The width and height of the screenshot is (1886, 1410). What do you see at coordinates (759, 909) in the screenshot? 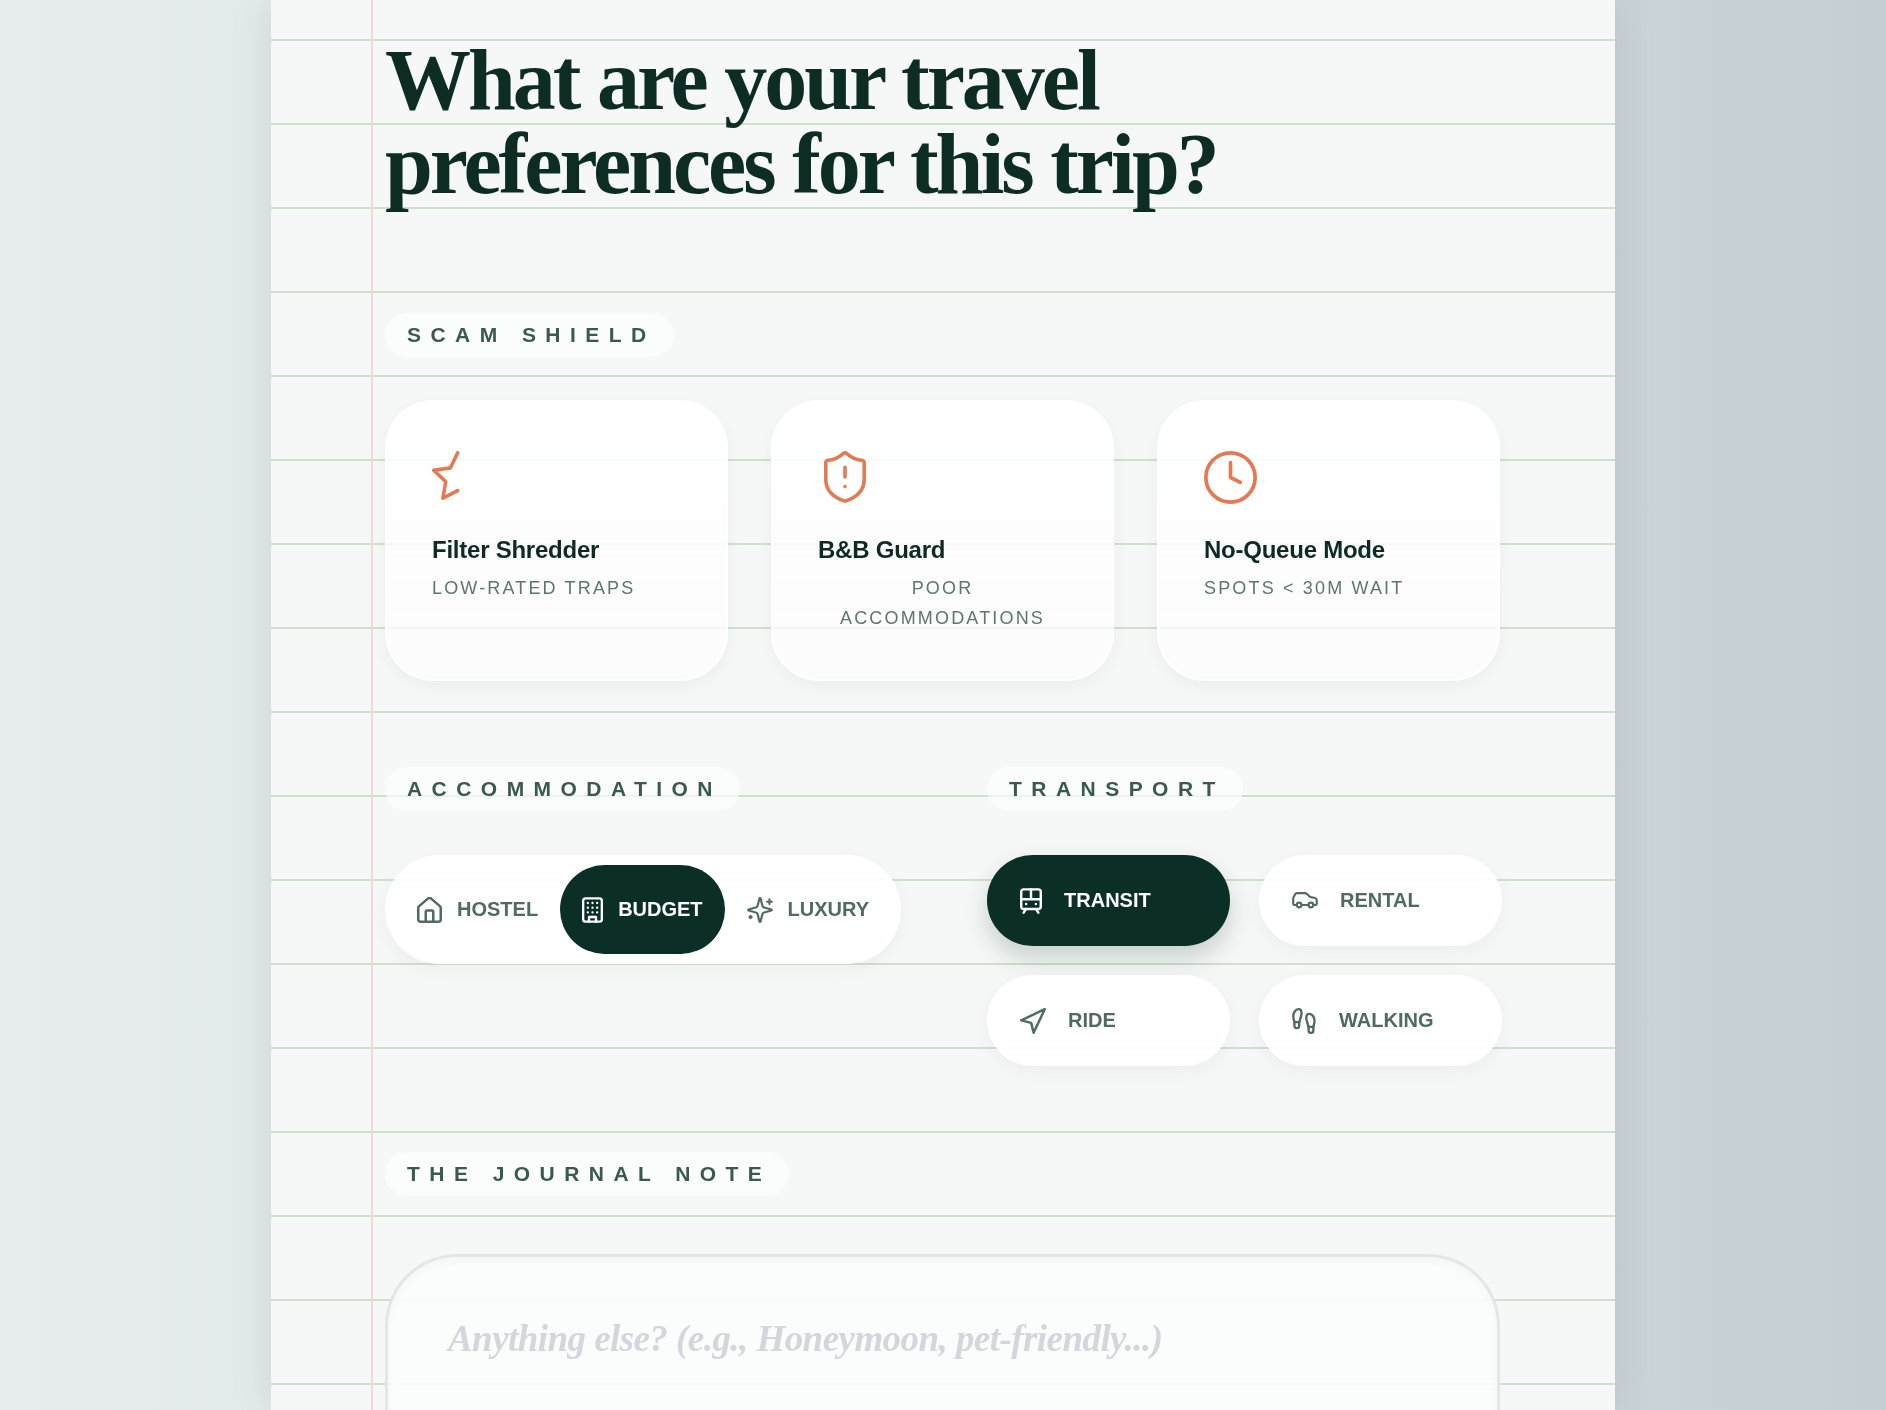
I see `sparkles-icon` at bounding box center [759, 909].